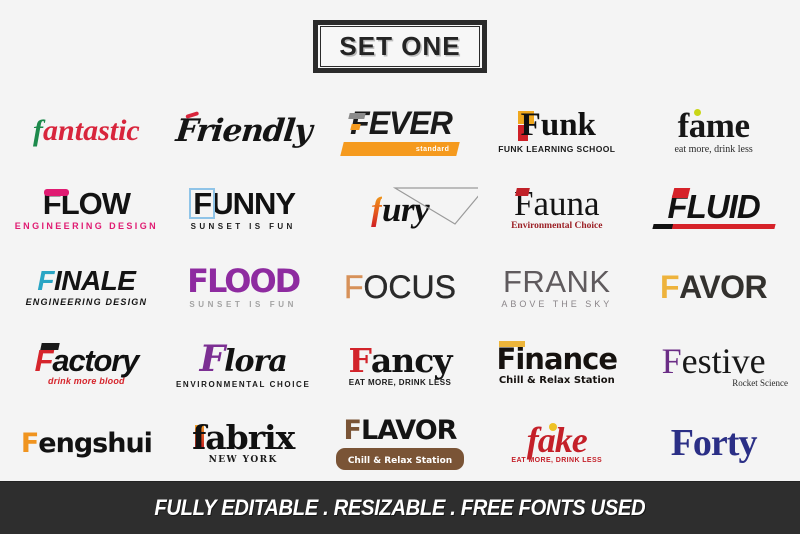 Image resolution: width=800 pixels, height=534 pixels. Describe the element at coordinates (406, 209) in the screenshot. I see `logo-name-rest: ury` at that location.